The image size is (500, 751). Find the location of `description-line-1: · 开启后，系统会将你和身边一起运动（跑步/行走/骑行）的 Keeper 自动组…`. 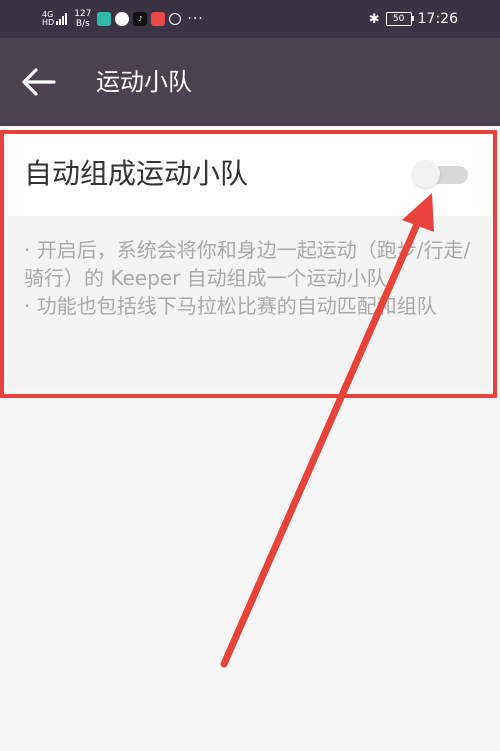

description-line-1: · 开启后，系统会将你和身边一起运动（跑步/行走/骑行）的 Keeper 自动组… is located at coordinates (247, 264).